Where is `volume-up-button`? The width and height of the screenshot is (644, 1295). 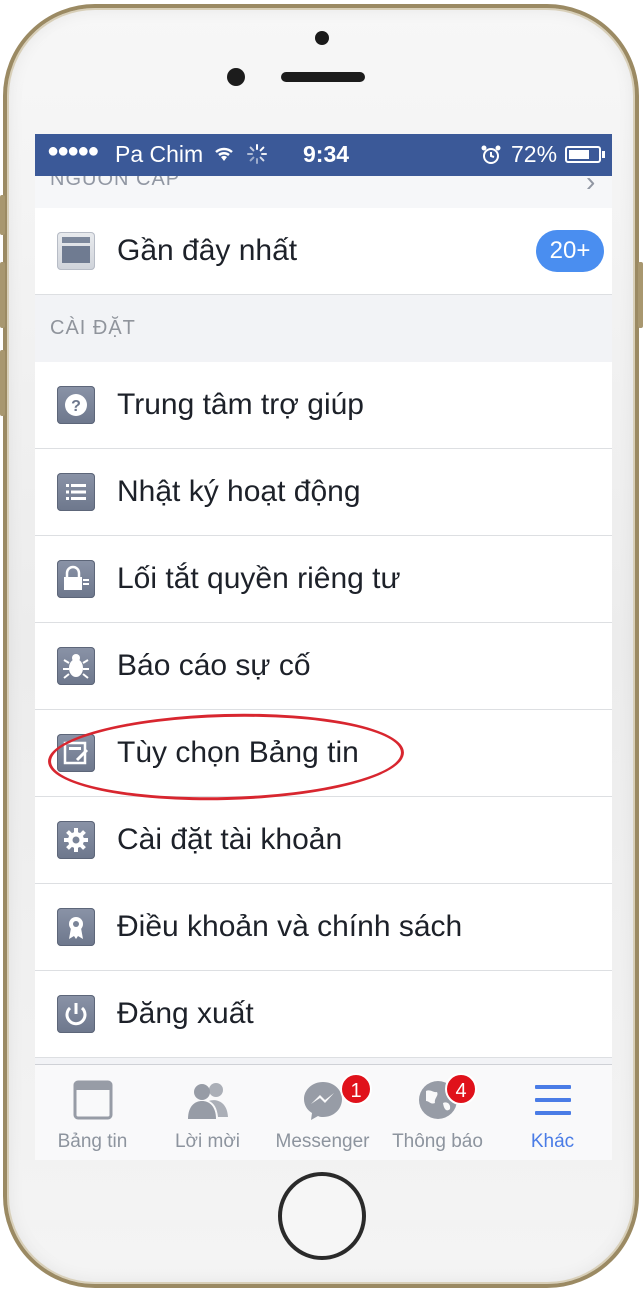
volume-up-button is located at coordinates (2, 295).